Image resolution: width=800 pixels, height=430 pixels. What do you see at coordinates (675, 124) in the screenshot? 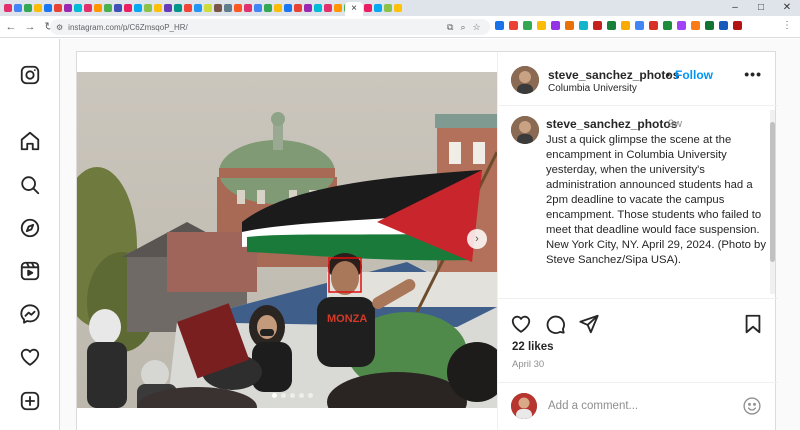
I see `caption-time: 9w` at bounding box center [675, 124].